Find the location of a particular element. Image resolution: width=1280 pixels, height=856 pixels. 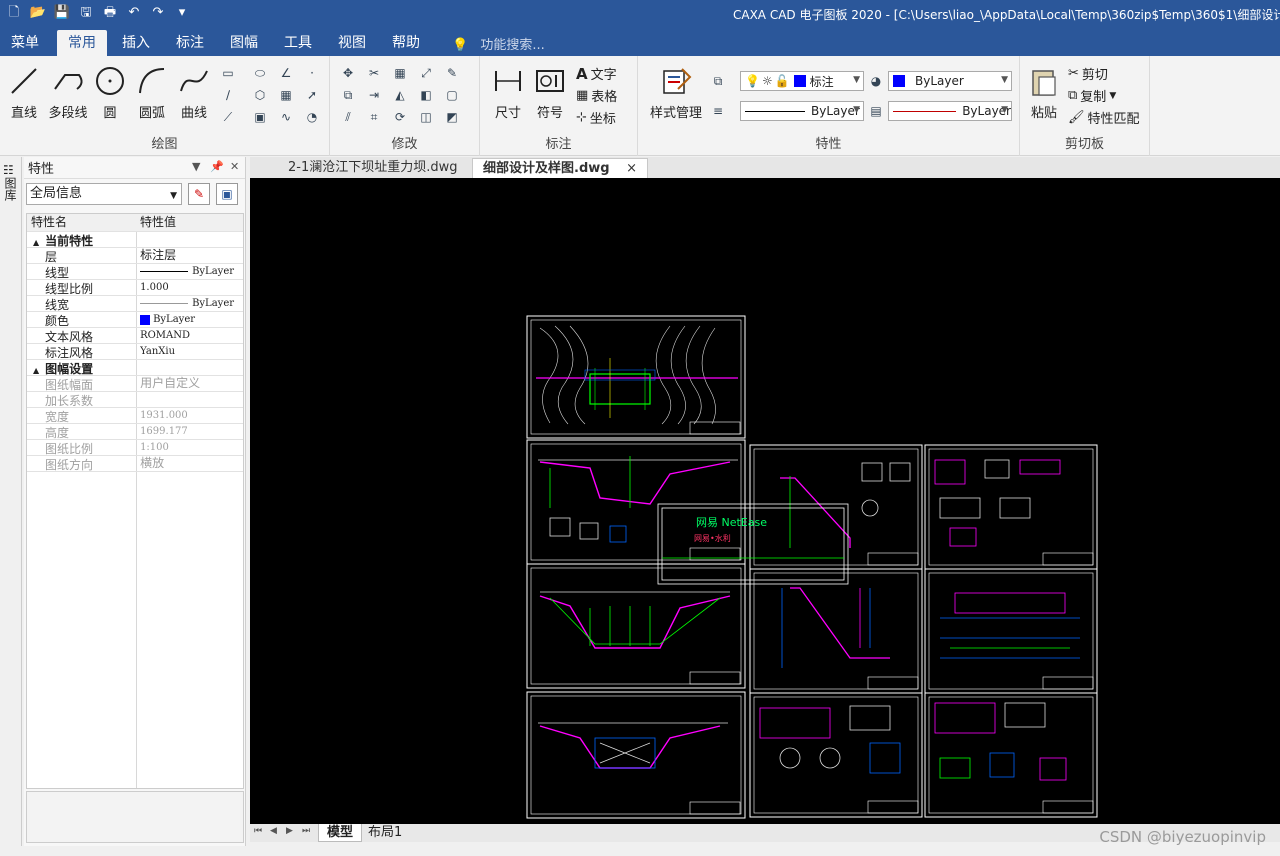

symbol-button: 符号 is located at coordinates (550, 91).